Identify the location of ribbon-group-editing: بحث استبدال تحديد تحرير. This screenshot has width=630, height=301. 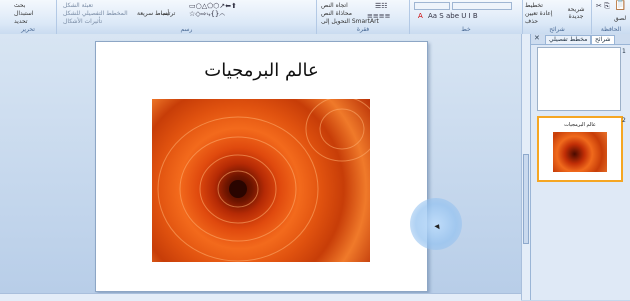
(28, 17).